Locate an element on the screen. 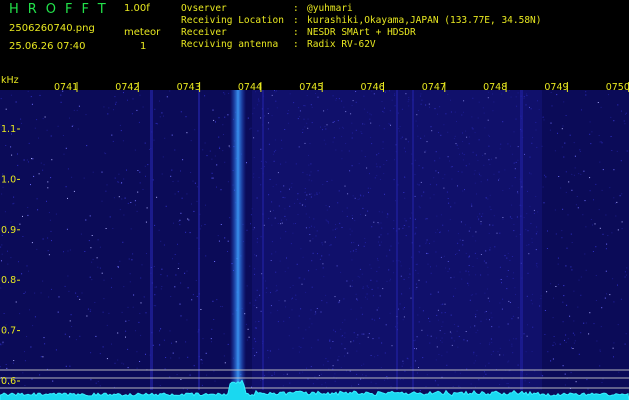 This screenshot has height=400, width=629. count-label: 1 is located at coordinates (143, 46).